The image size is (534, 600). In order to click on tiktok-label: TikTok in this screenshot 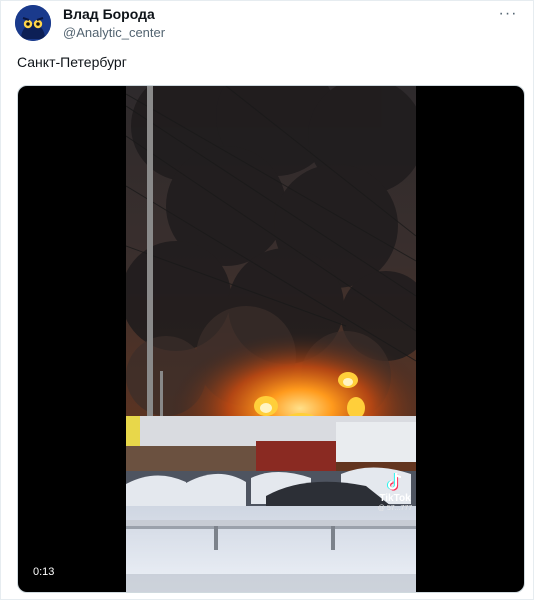, I will do `click(395, 498)`.